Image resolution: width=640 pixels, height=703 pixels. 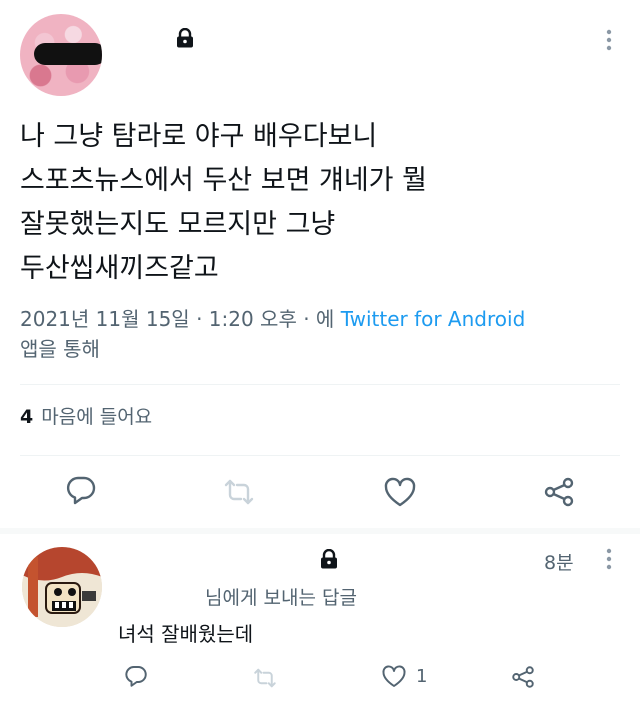 I want to click on cartoon-avatar-image, so click(x=62, y=587).